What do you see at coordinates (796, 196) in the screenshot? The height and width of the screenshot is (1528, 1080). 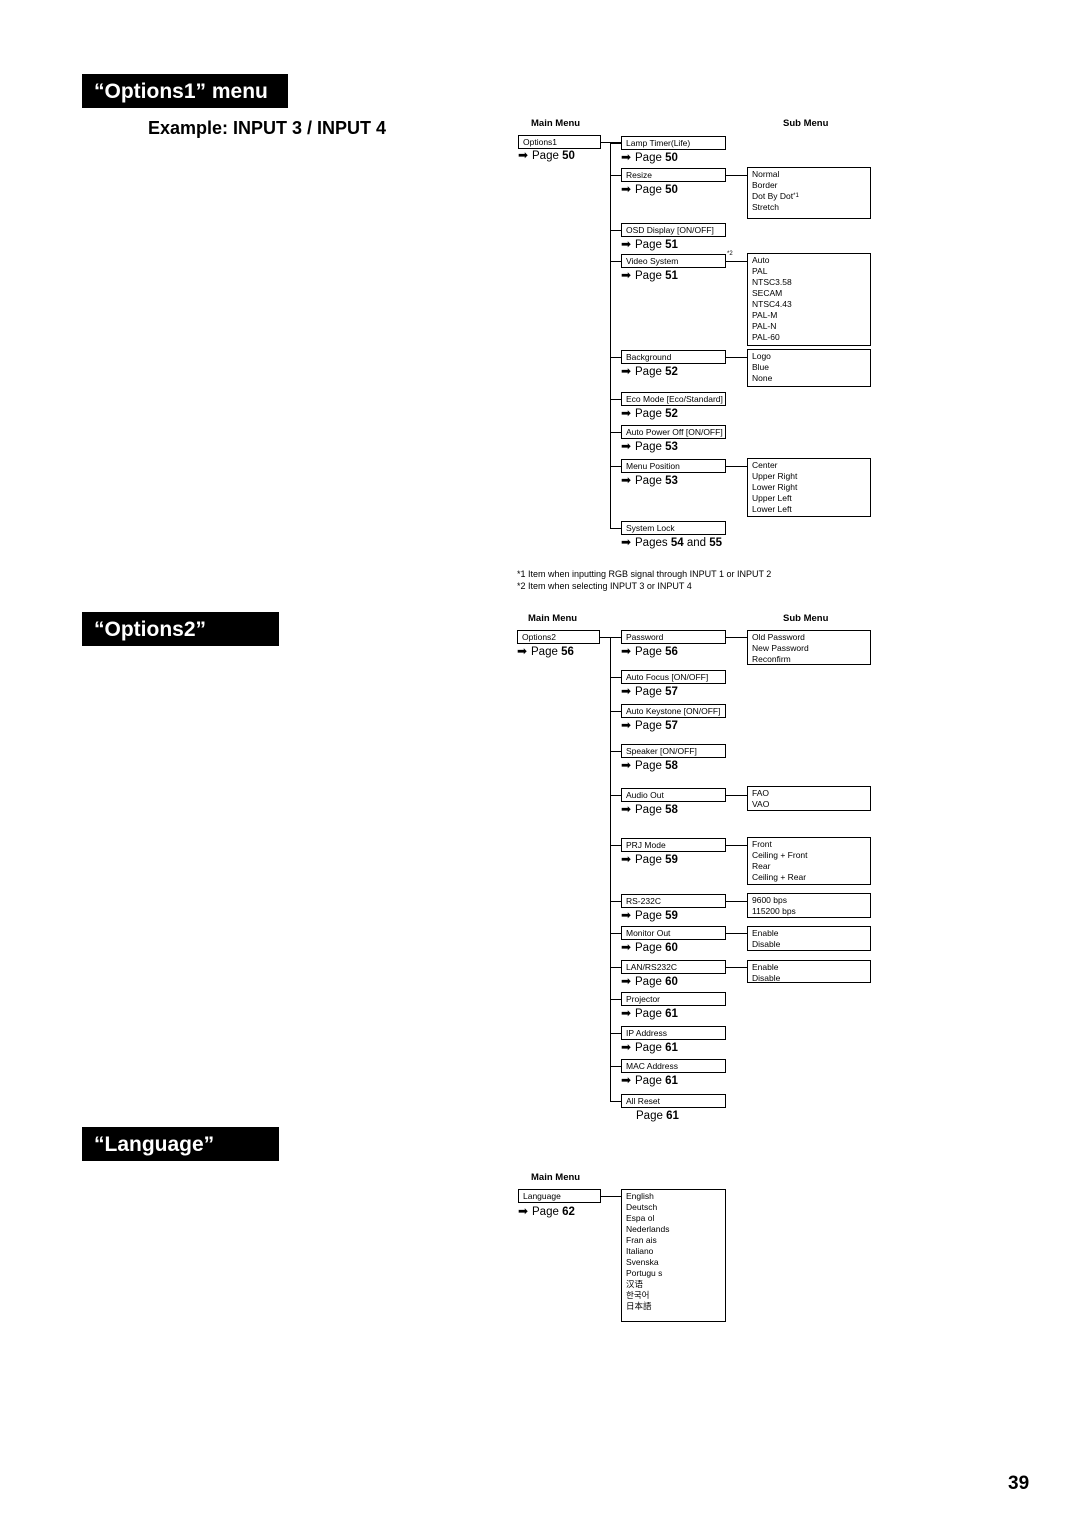 I see `footnote-marker: *1` at bounding box center [796, 196].